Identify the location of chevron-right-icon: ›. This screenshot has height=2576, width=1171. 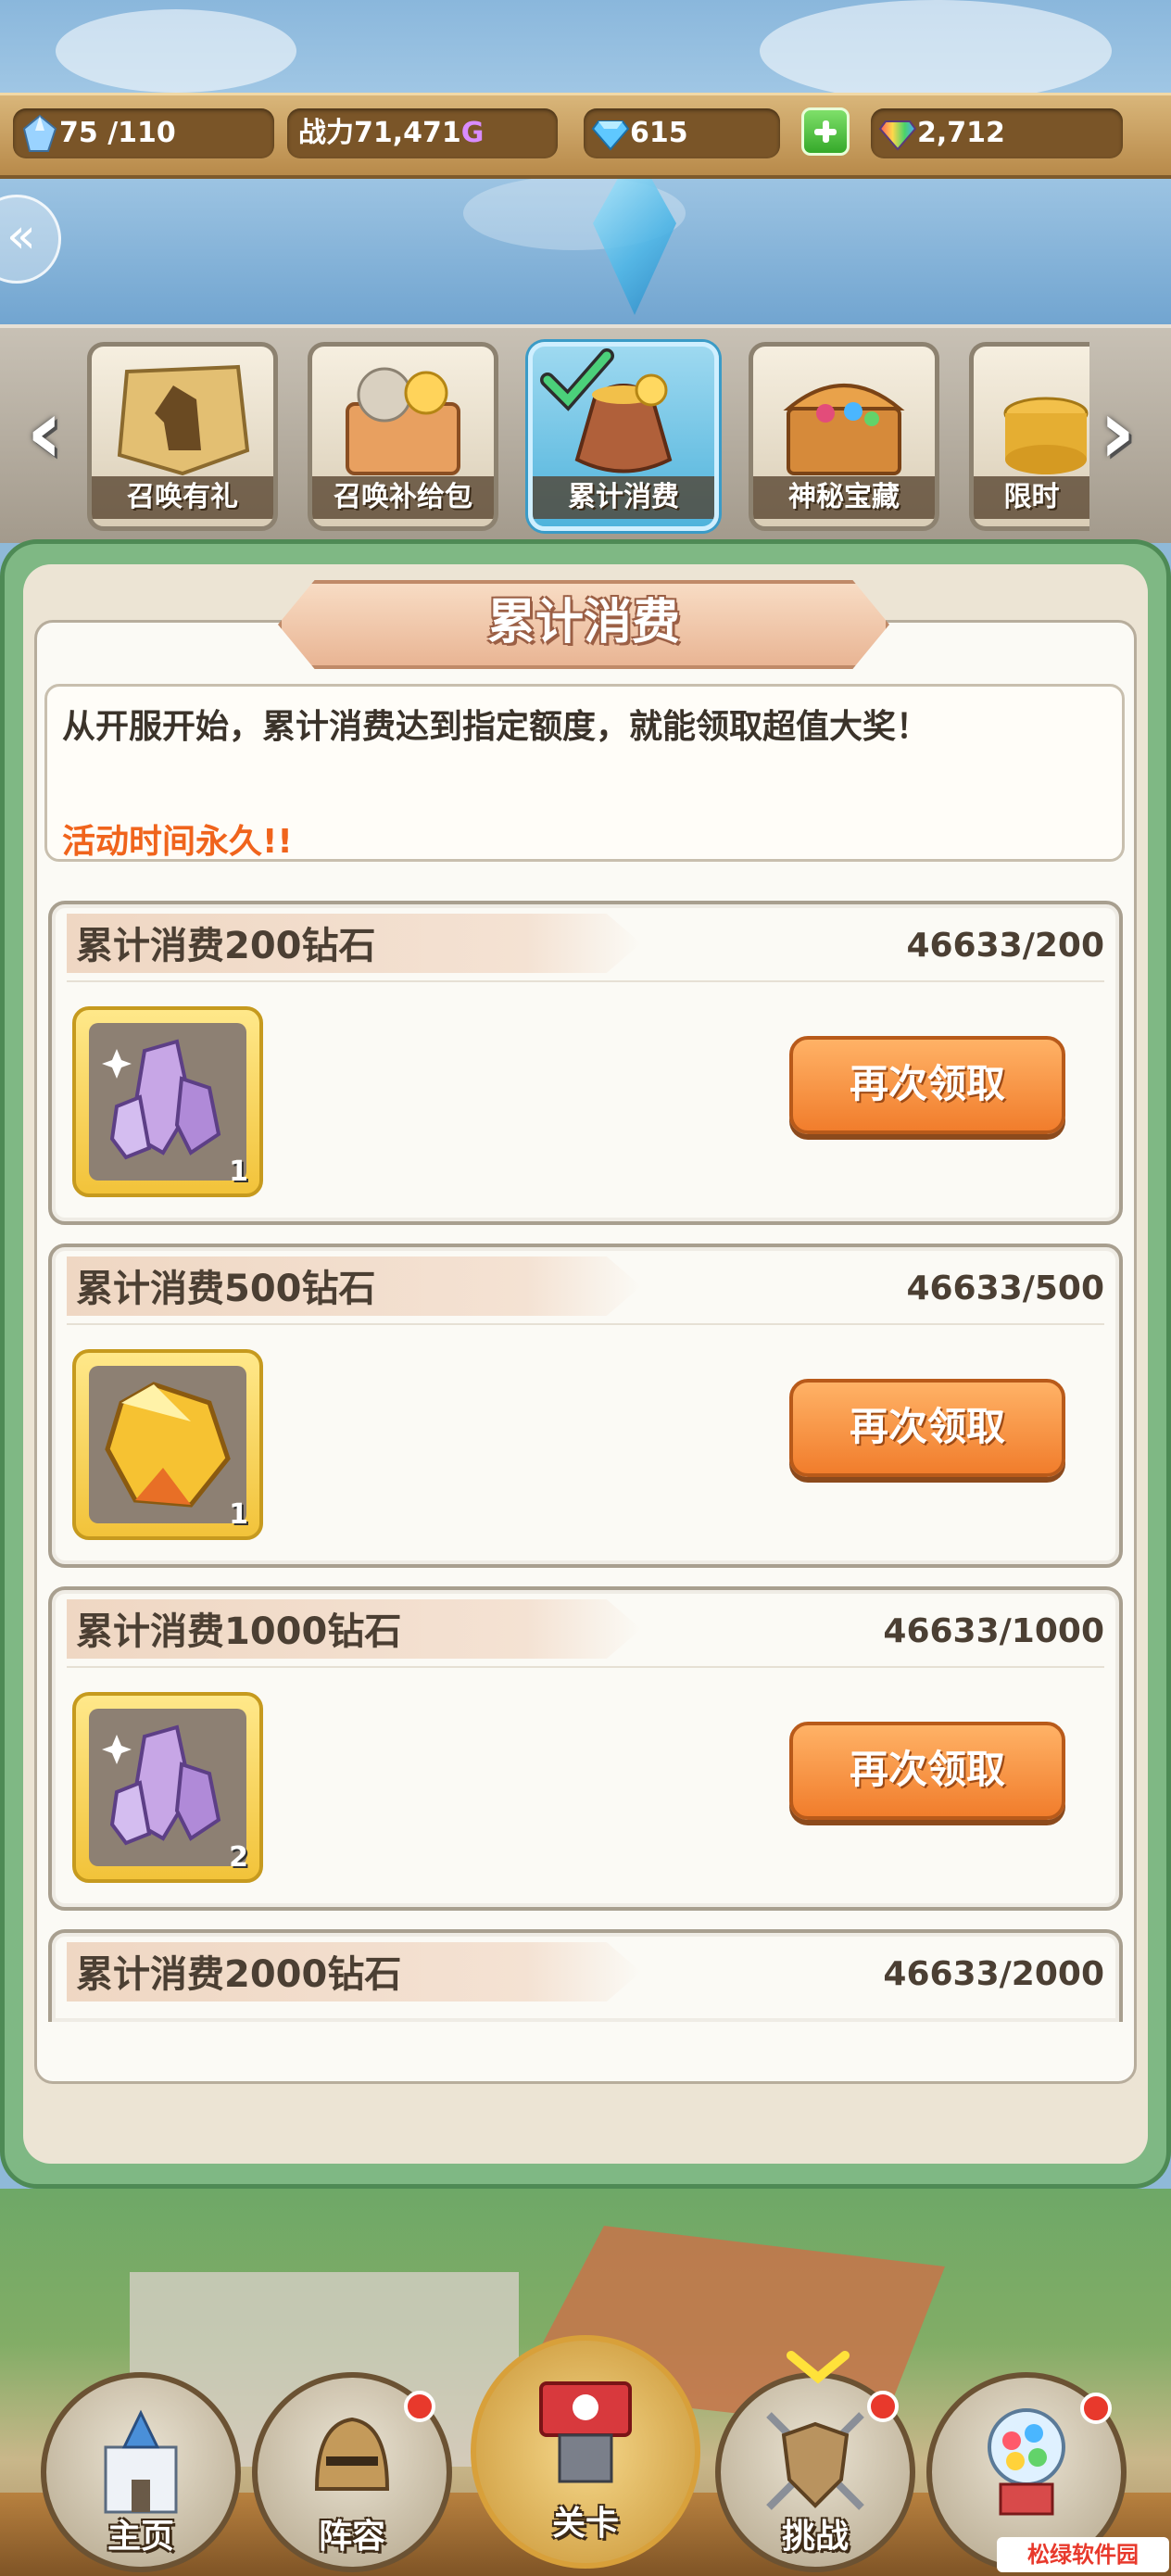
(1117, 436).